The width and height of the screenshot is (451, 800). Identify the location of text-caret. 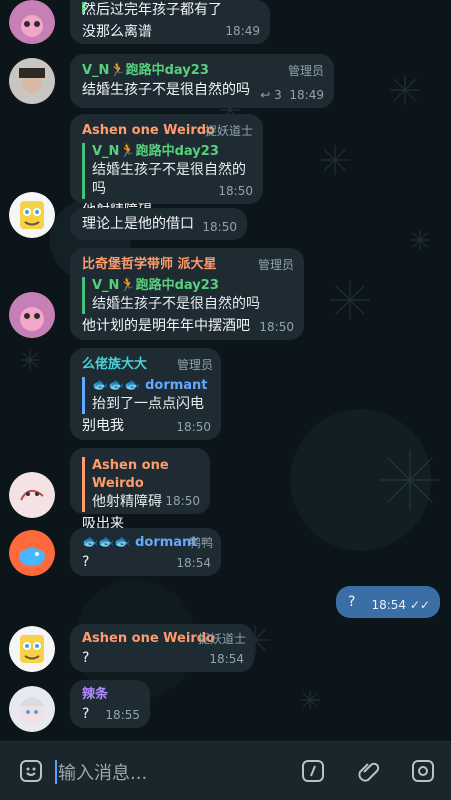
(56, 772).